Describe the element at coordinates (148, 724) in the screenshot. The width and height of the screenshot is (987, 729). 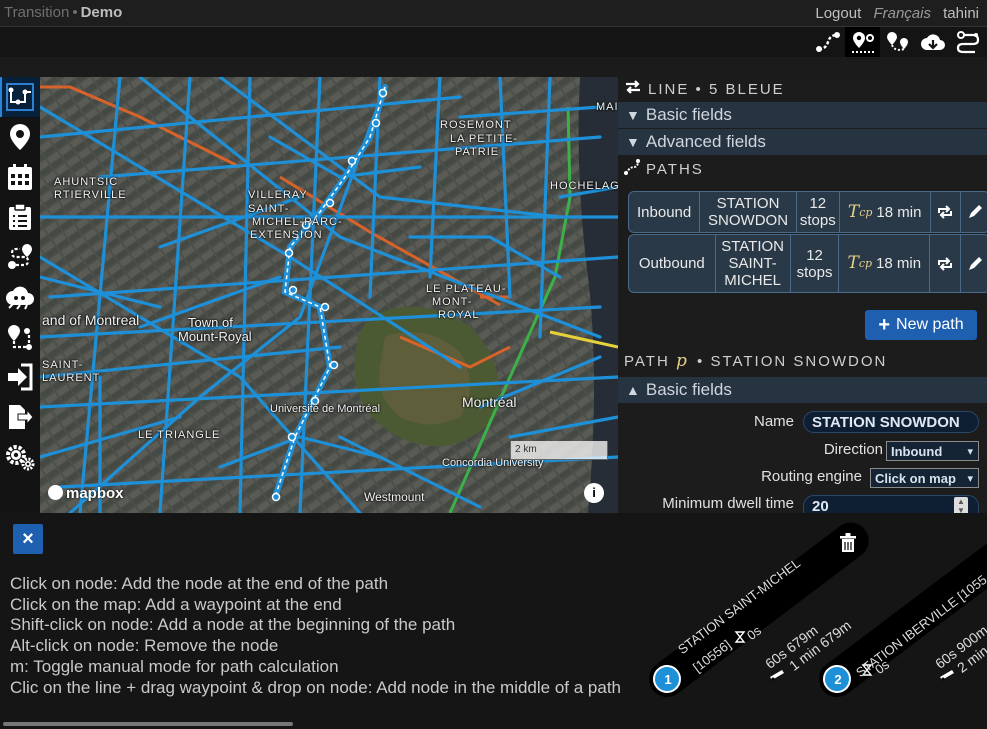
I see `horizontal-scrollbar` at that location.